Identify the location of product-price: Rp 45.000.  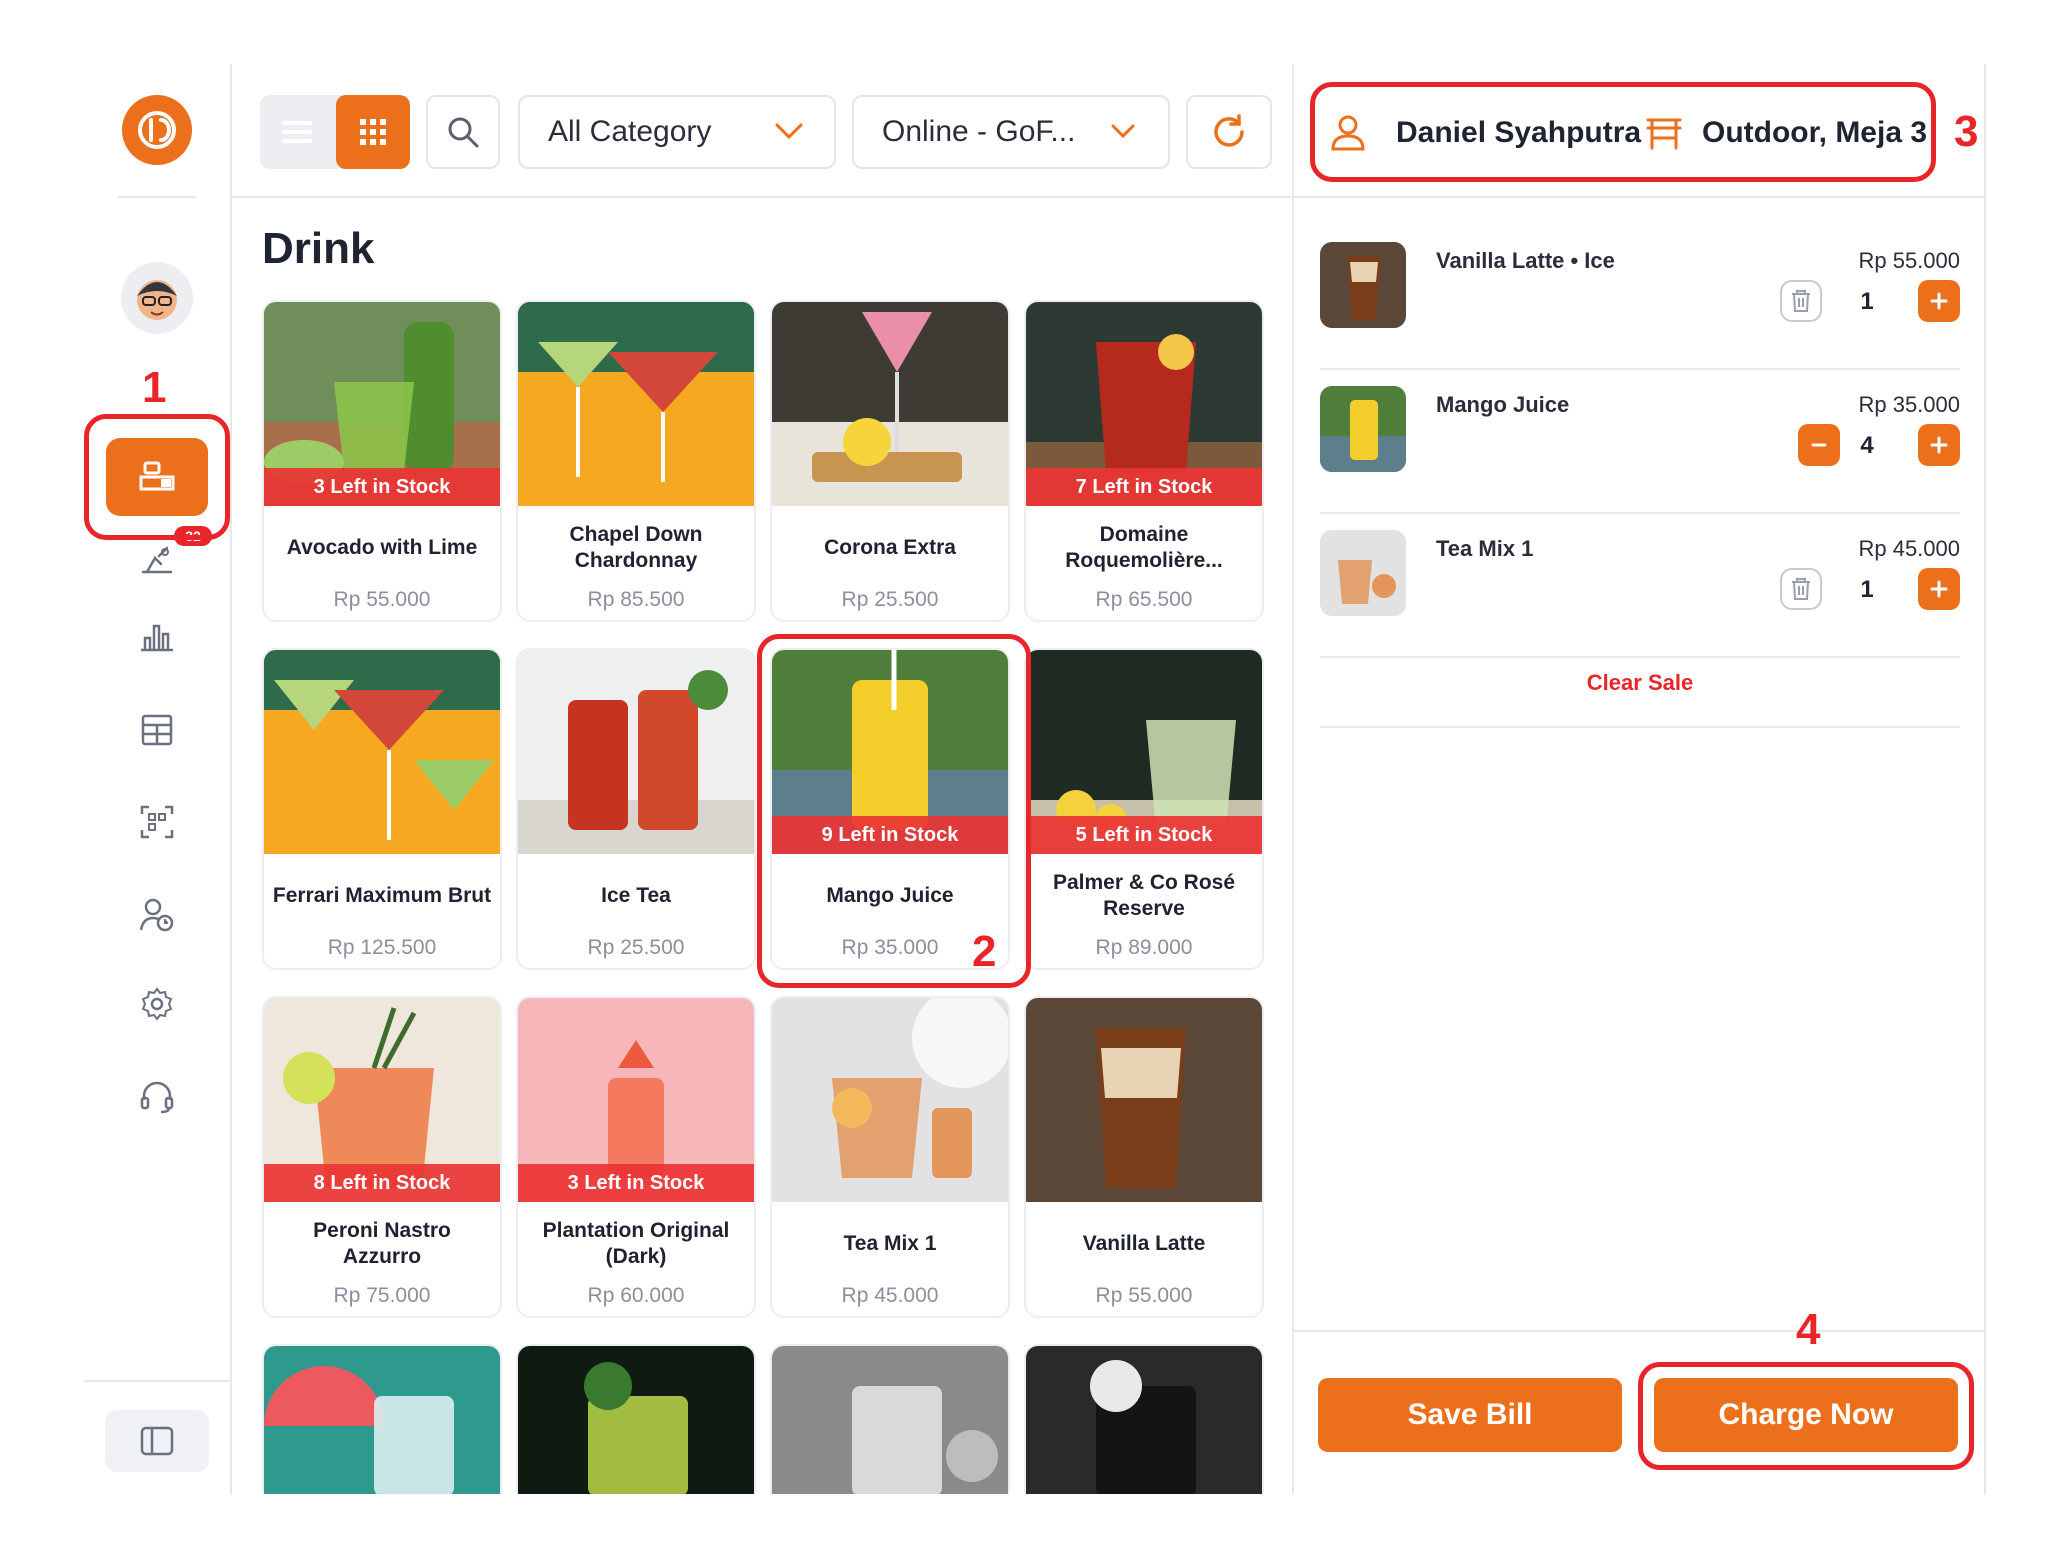
(890, 1295).